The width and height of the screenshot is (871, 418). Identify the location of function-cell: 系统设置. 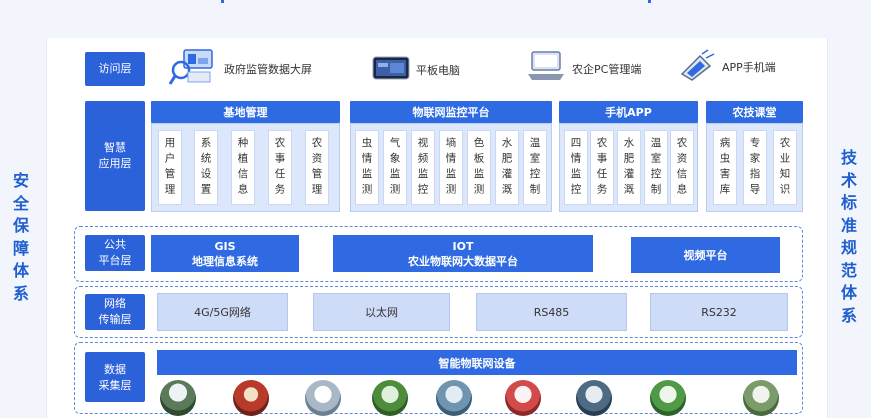
(206, 167).